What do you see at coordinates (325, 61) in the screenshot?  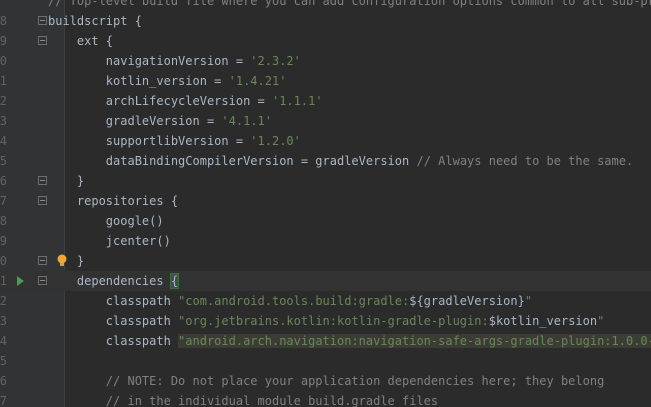 I see `code-line: 0 navigationVersion = '2.3.2'` at bounding box center [325, 61].